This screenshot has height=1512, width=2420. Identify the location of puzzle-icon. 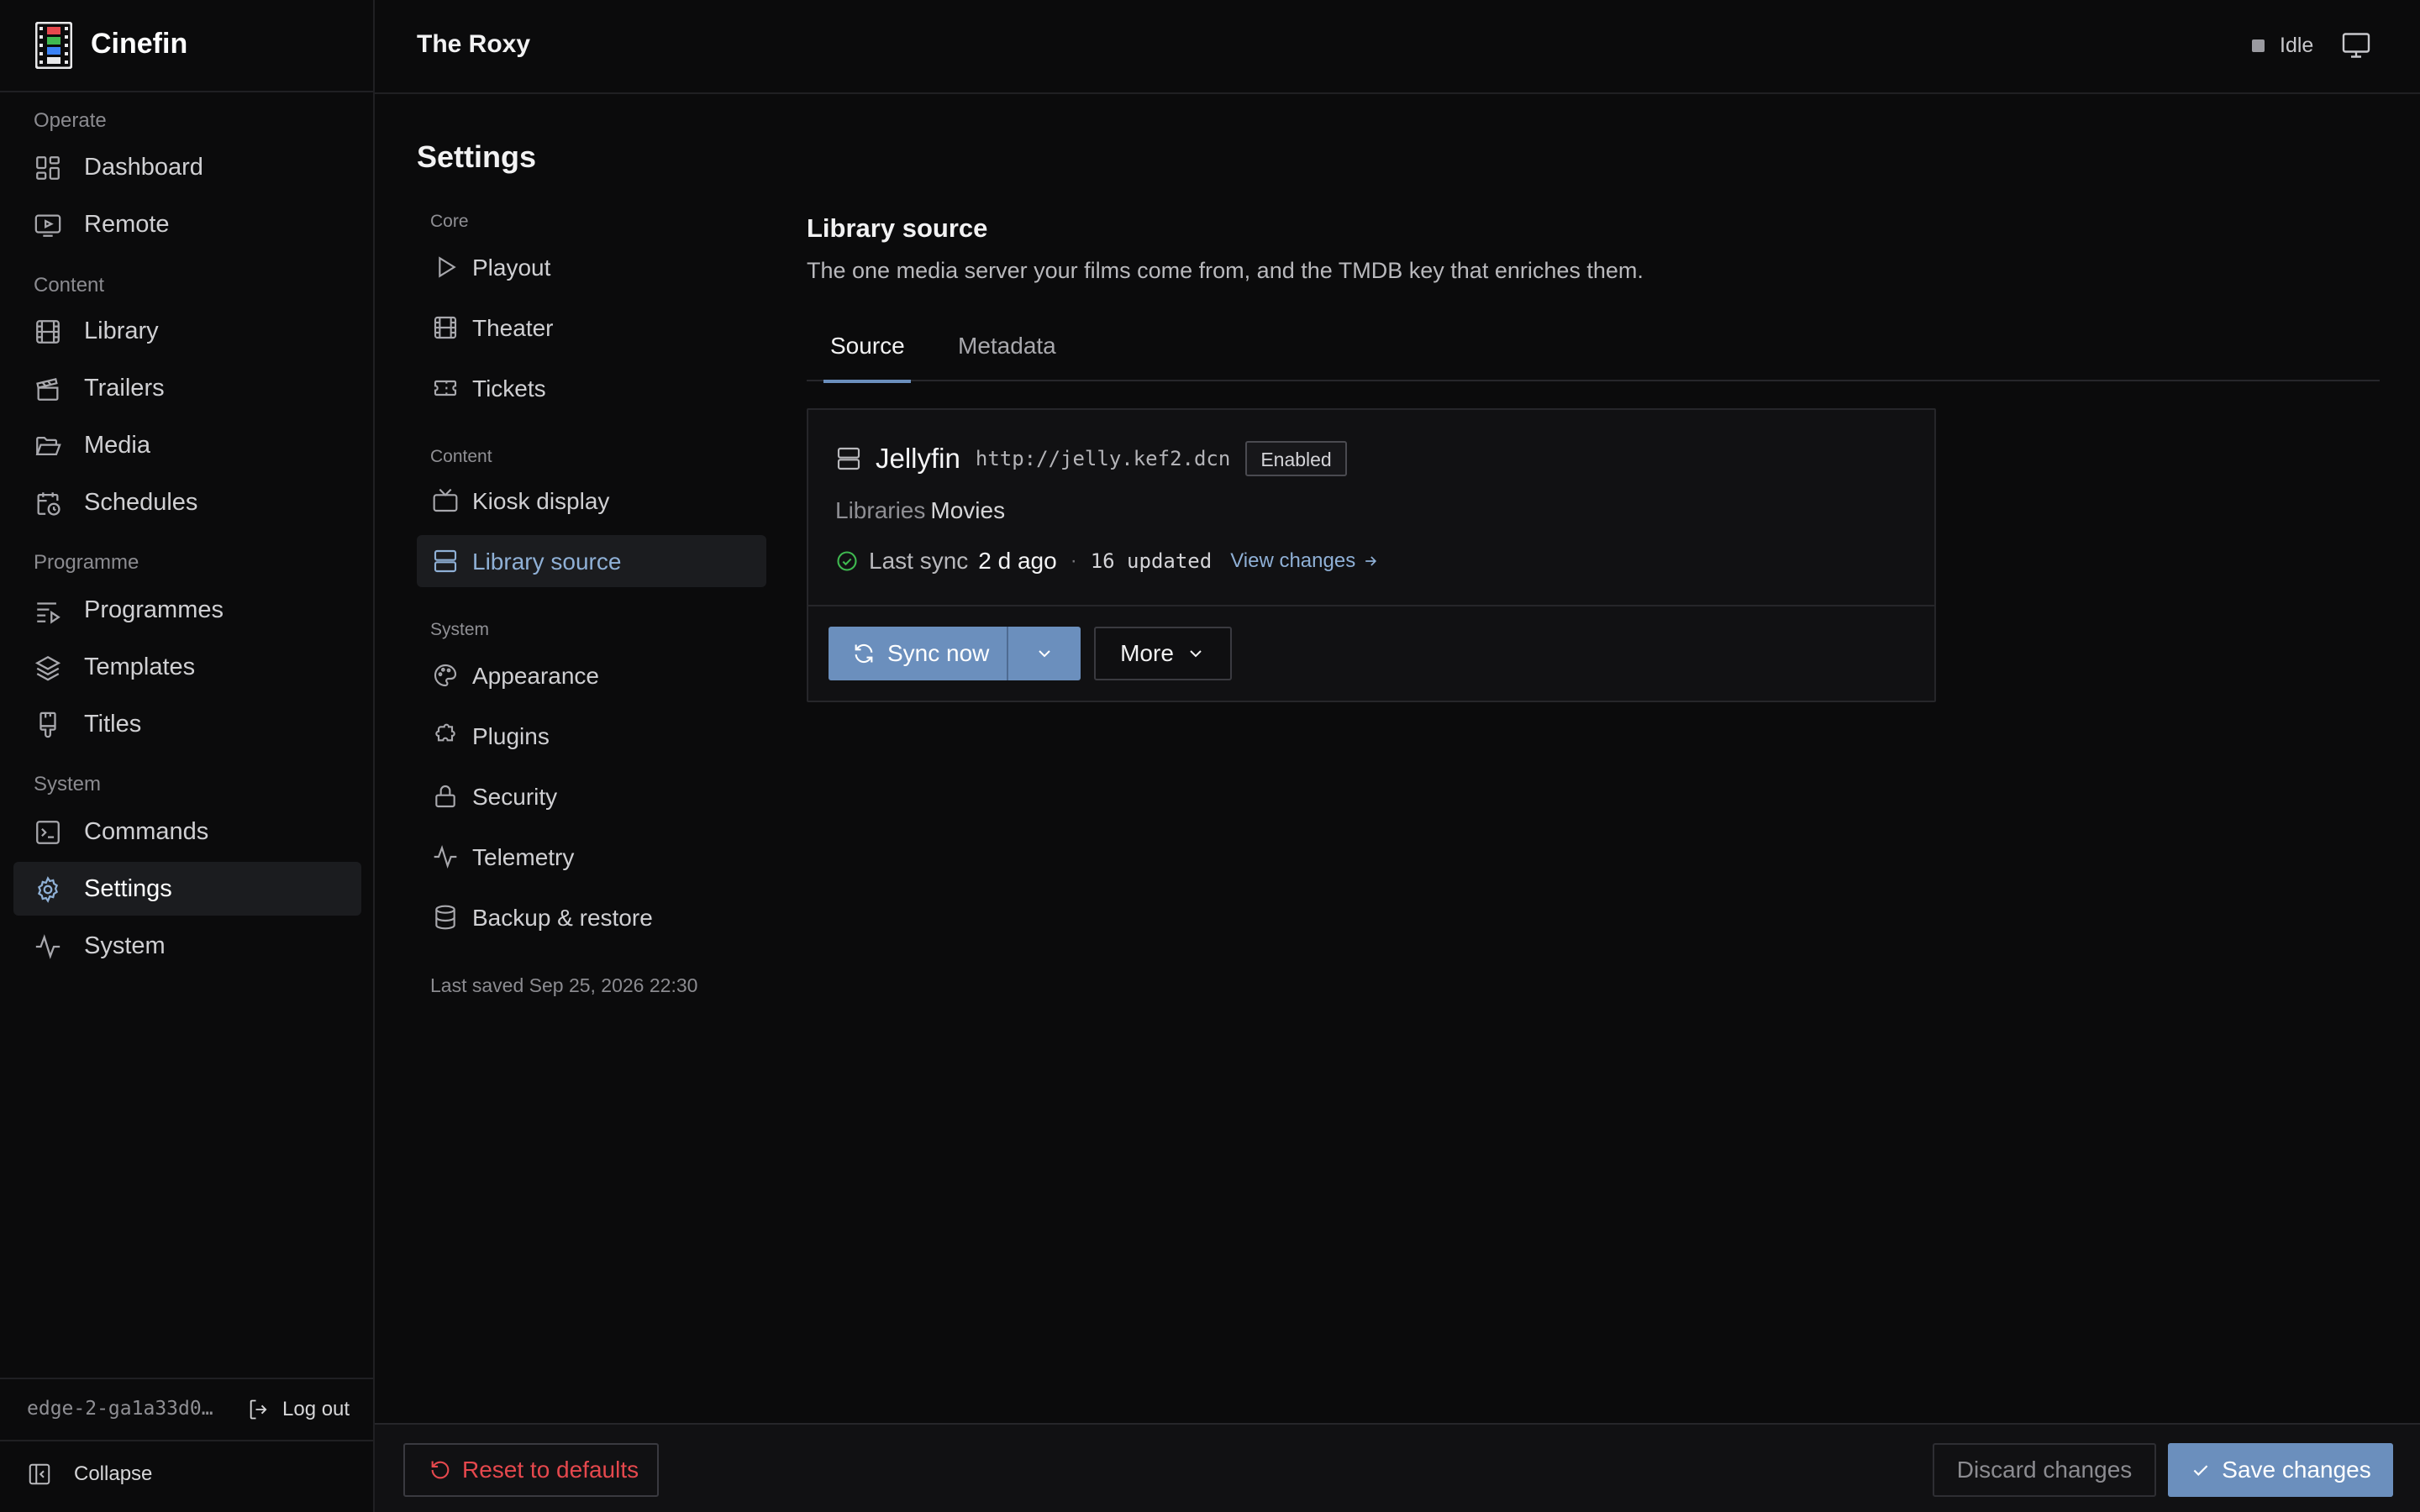
(445, 732).